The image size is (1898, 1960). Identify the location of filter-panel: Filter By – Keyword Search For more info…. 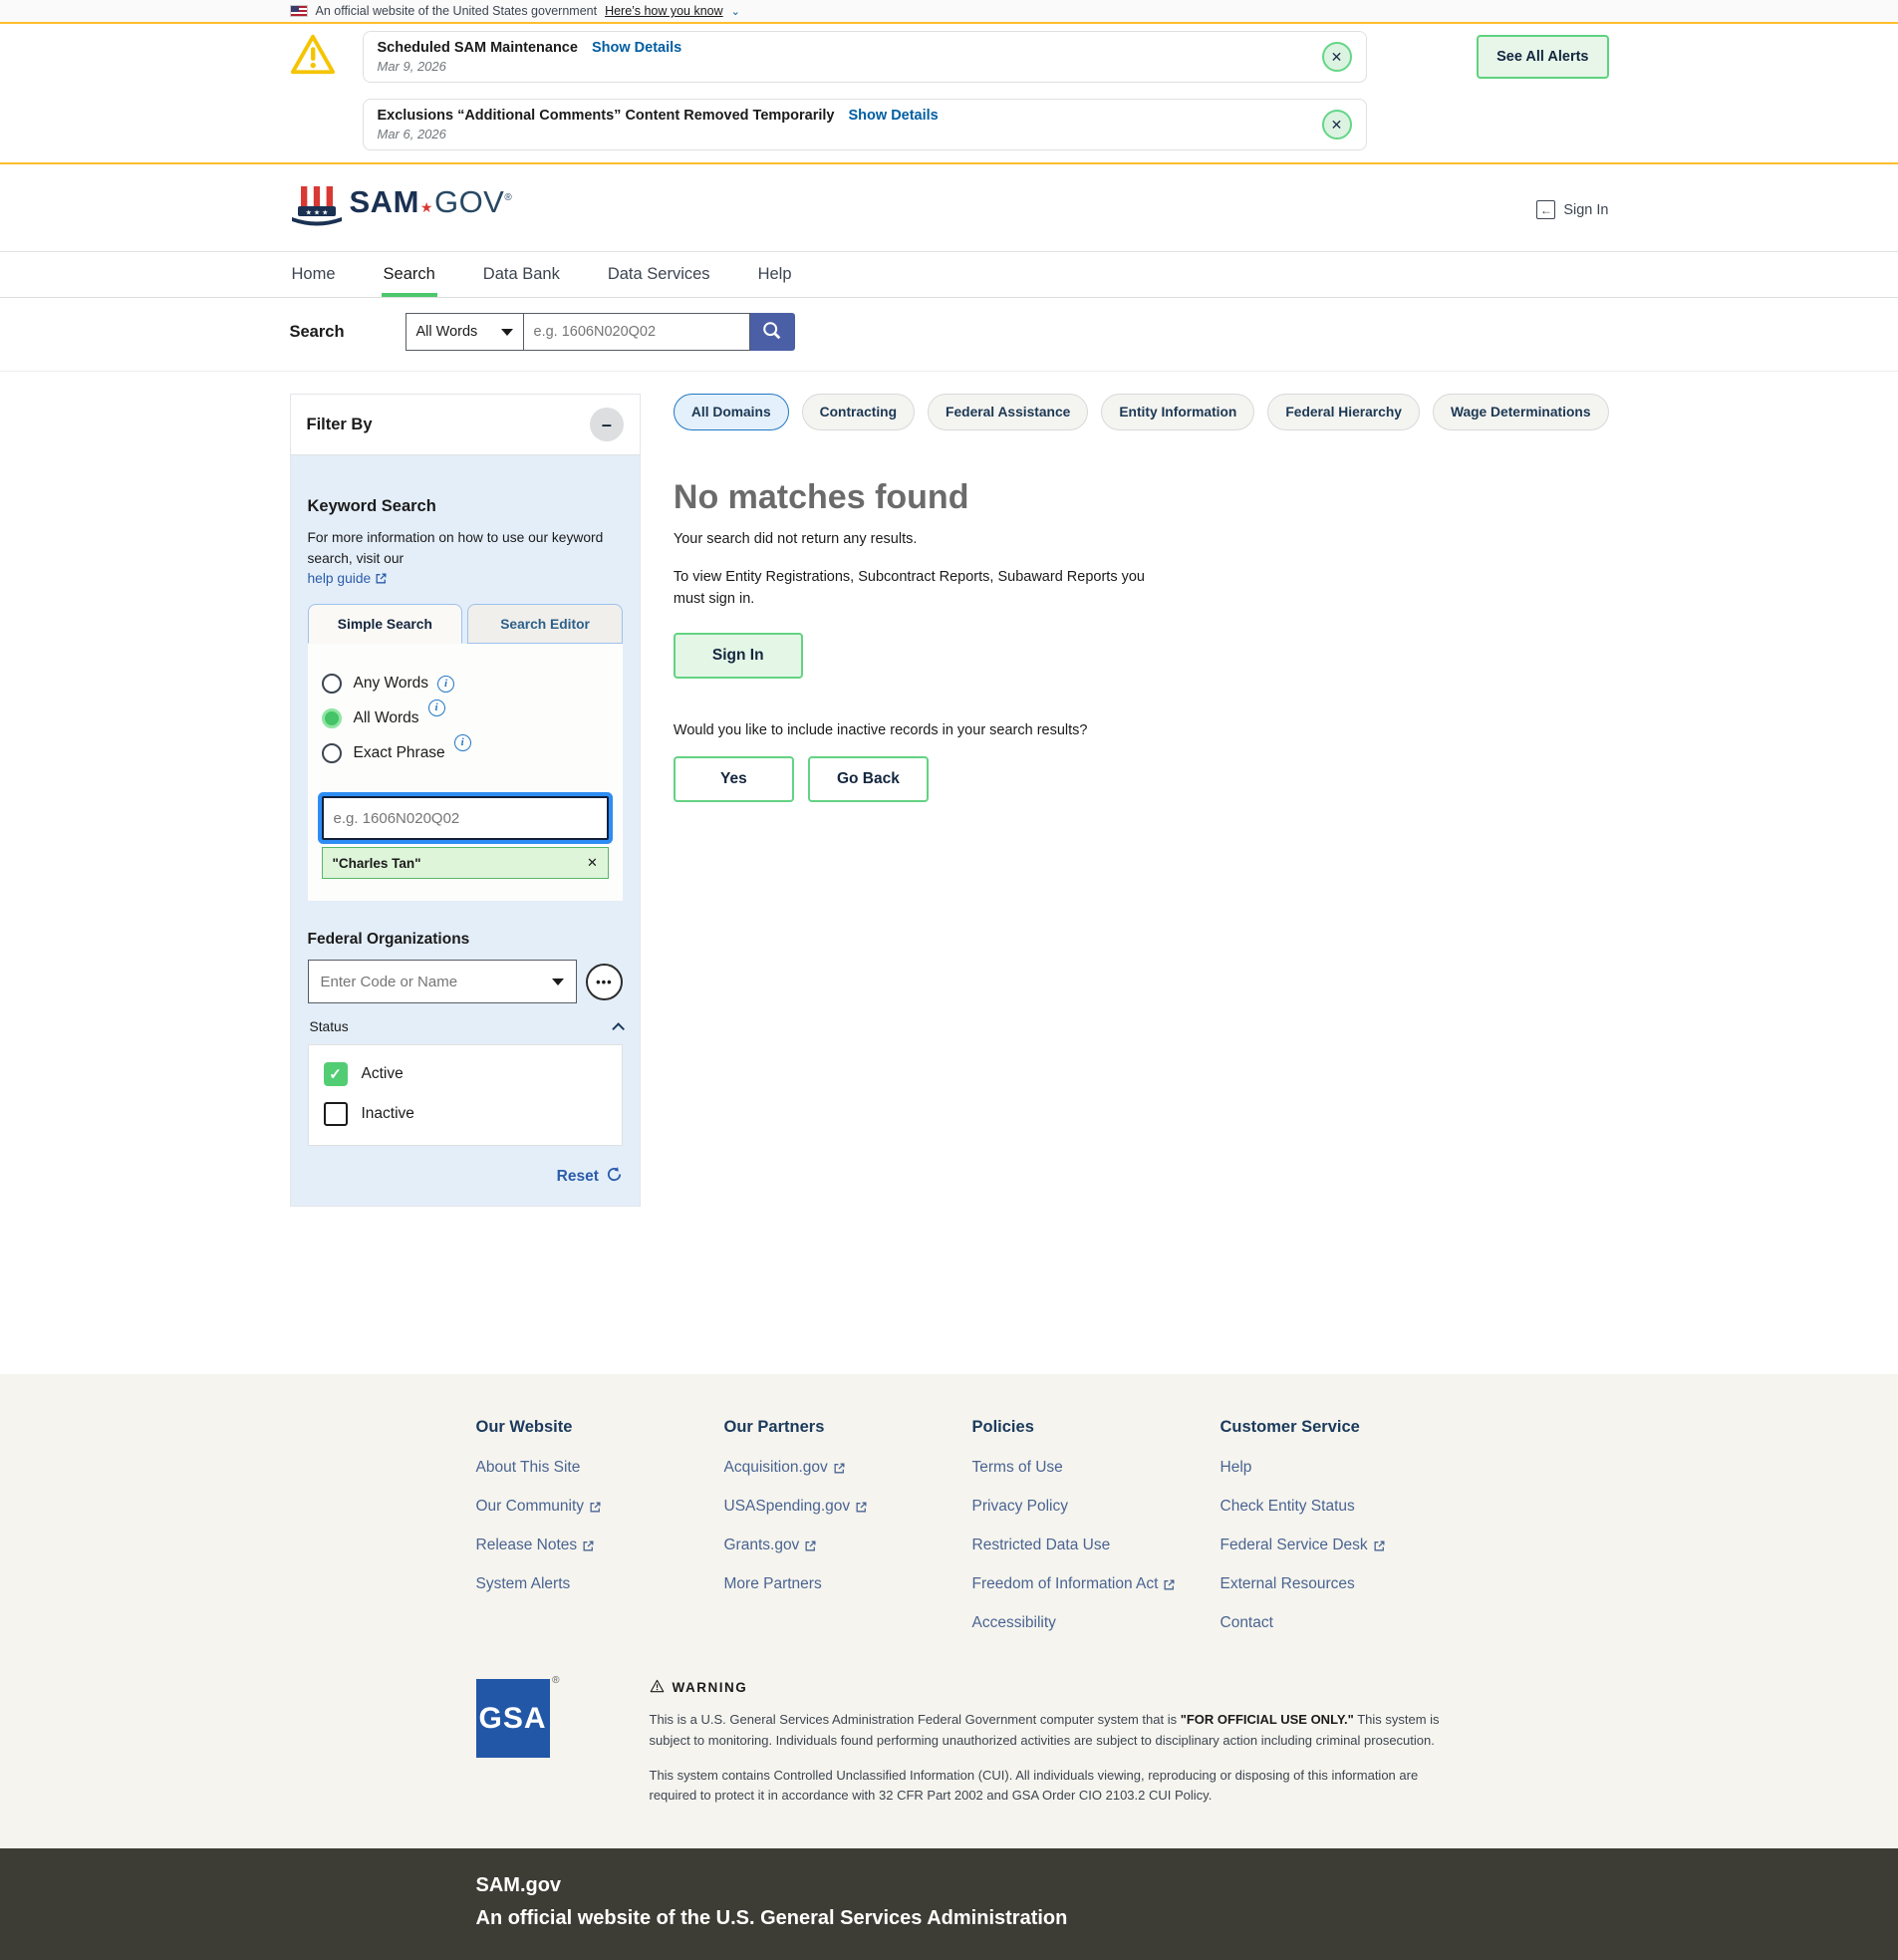
(465, 801).